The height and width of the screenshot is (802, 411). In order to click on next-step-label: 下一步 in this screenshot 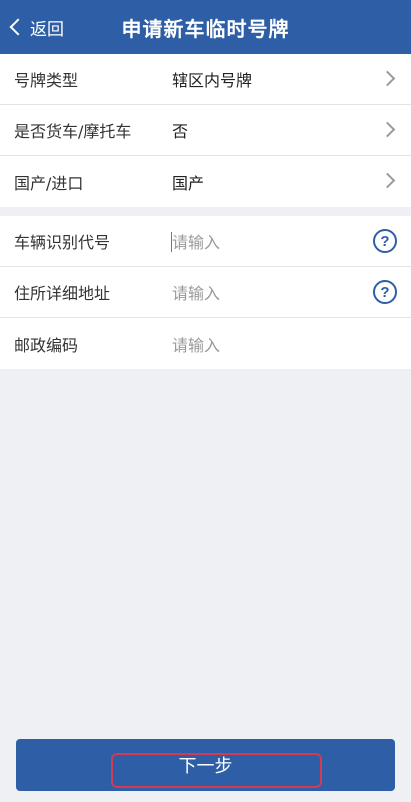, I will do `click(205, 766)`.